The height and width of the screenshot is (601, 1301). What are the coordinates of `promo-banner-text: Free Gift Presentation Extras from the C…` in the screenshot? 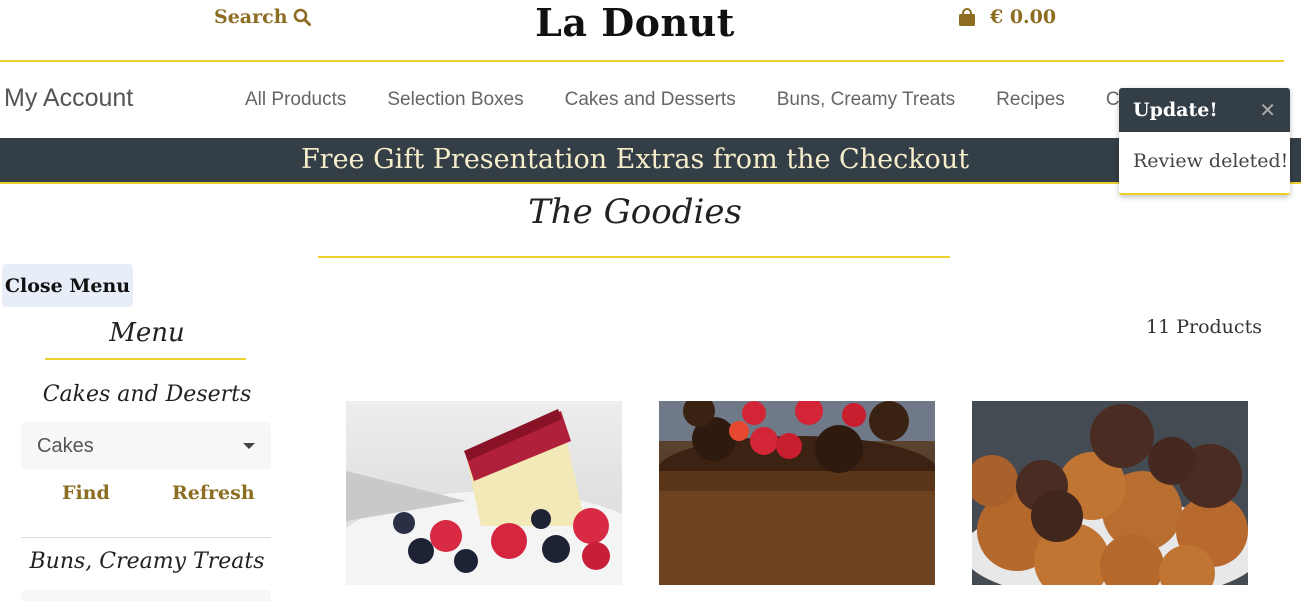 It's located at (635, 159).